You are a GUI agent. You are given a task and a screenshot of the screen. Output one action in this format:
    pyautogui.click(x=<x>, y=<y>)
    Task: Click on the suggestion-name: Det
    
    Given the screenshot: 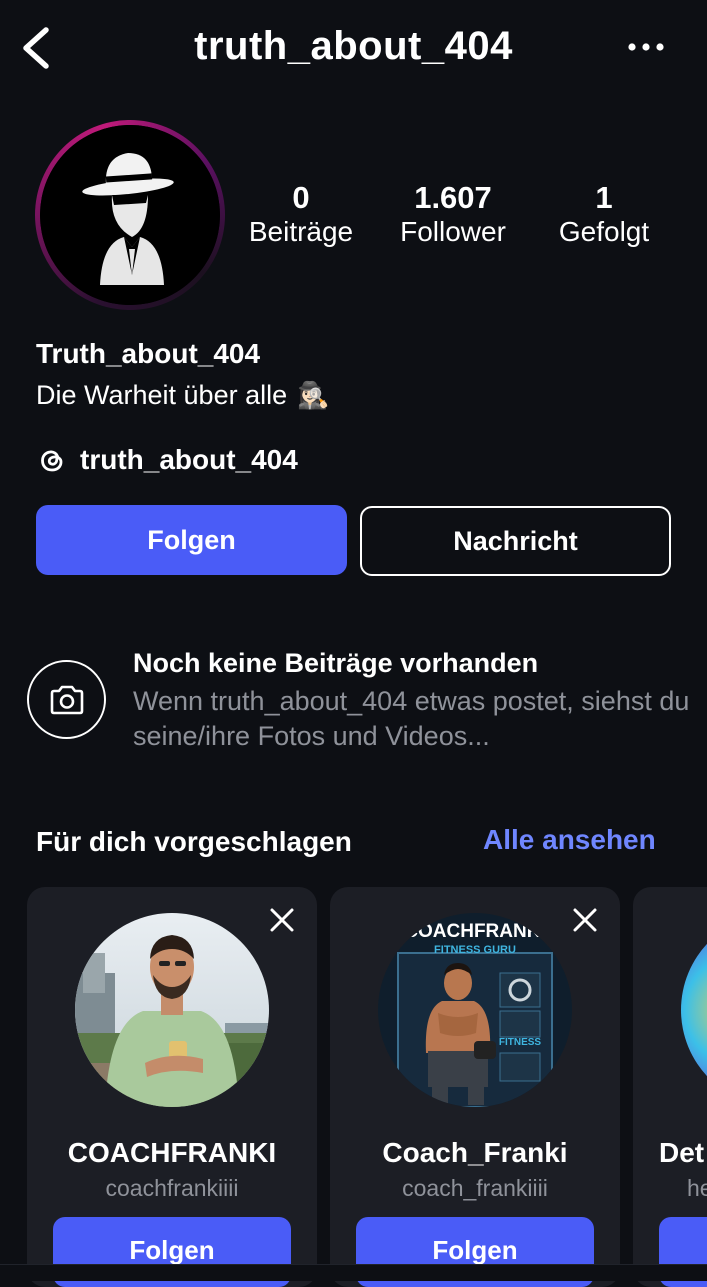 What is the action you would take?
    pyautogui.click(x=682, y=1152)
    